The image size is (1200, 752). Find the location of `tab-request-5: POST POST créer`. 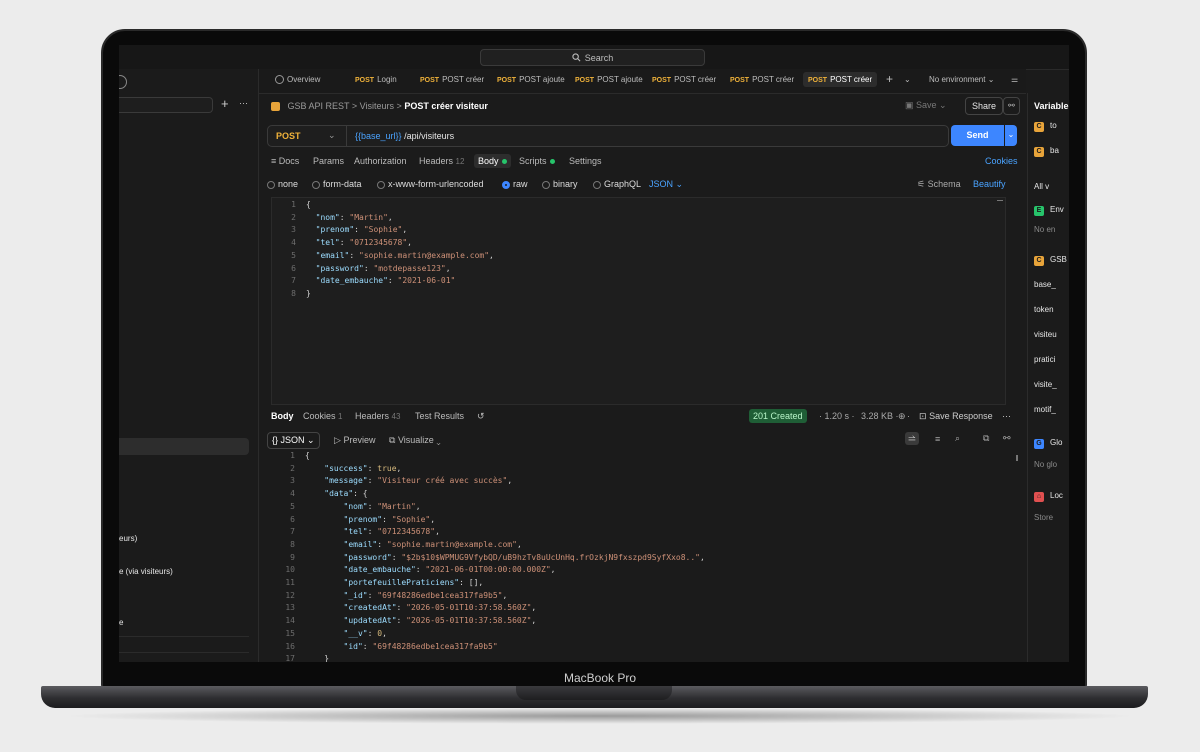

tab-request-5: POST POST créer is located at coordinates (684, 79).